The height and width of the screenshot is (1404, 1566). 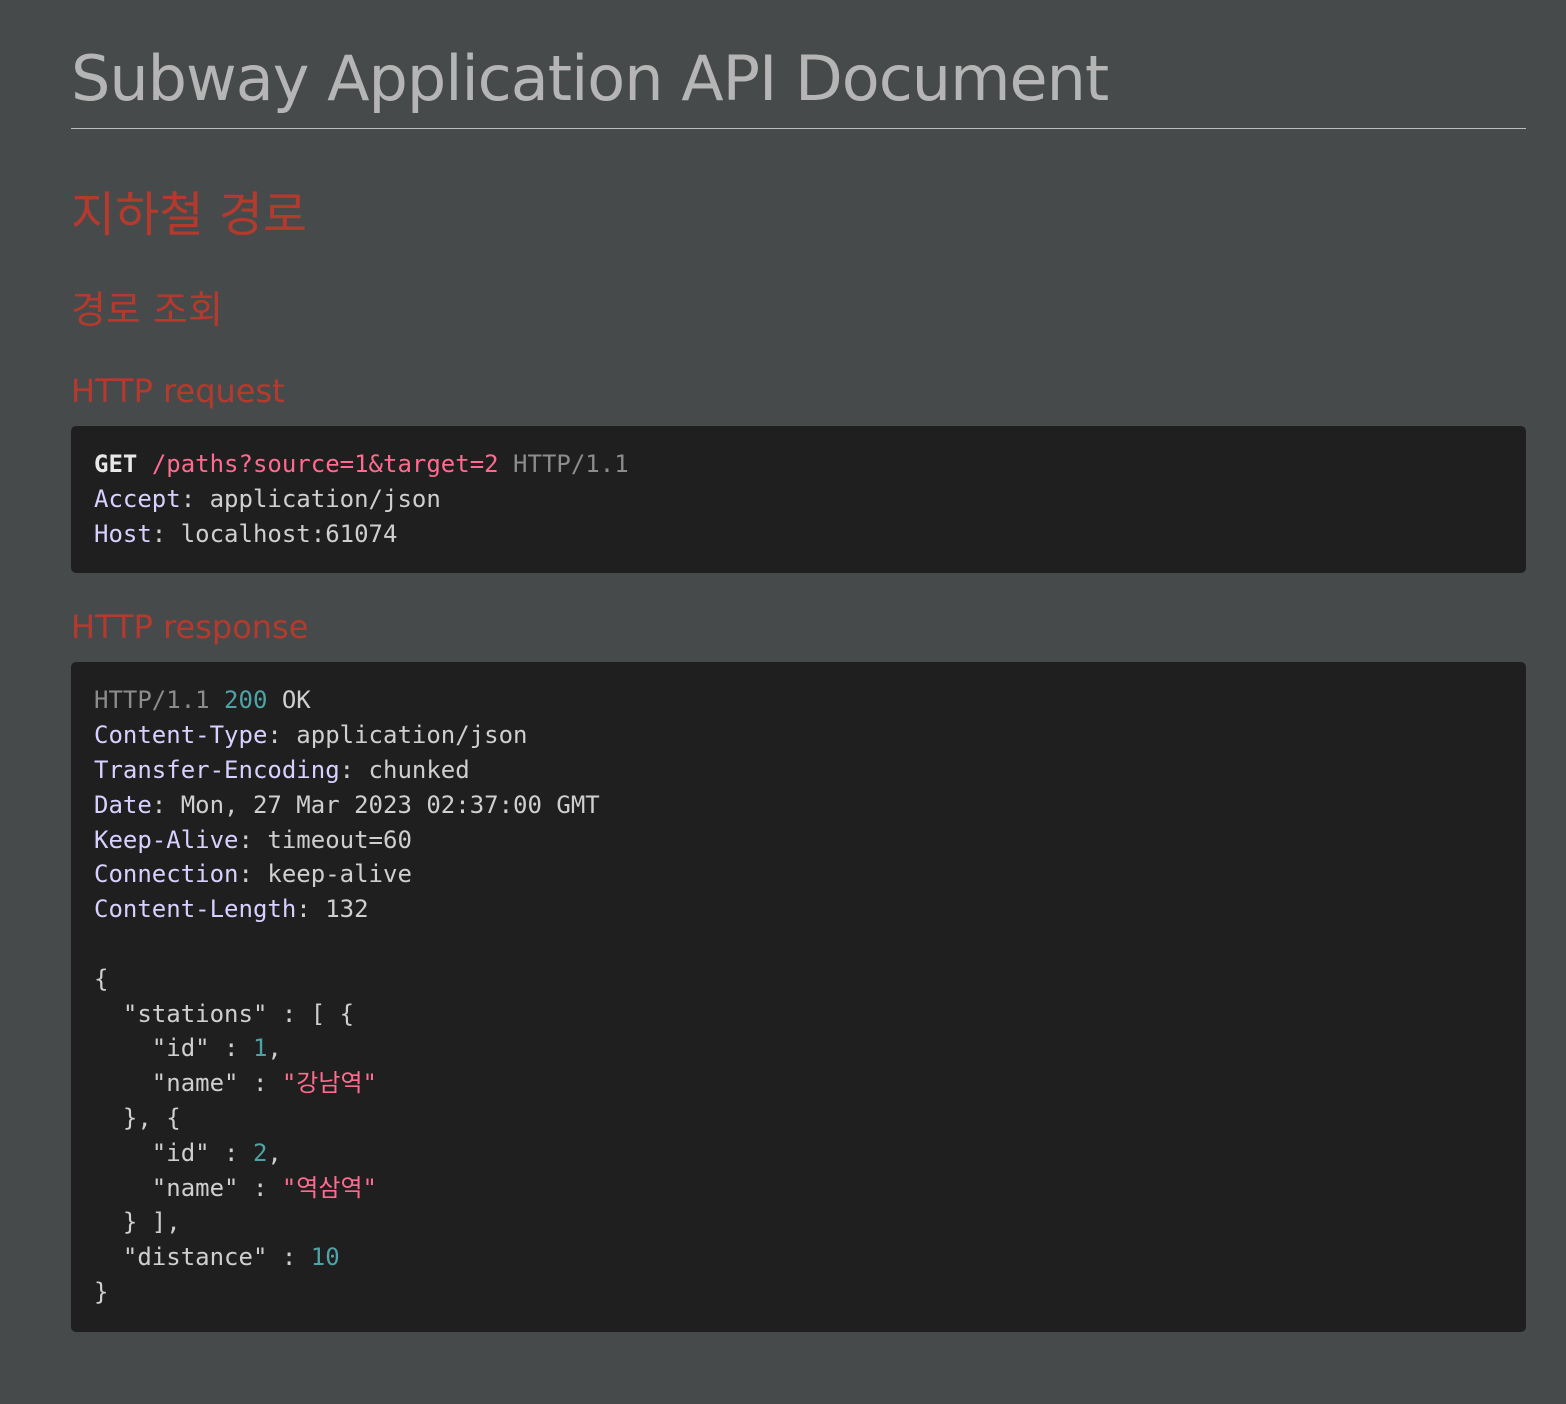 I want to click on json-number: 2, so click(x=260, y=1152).